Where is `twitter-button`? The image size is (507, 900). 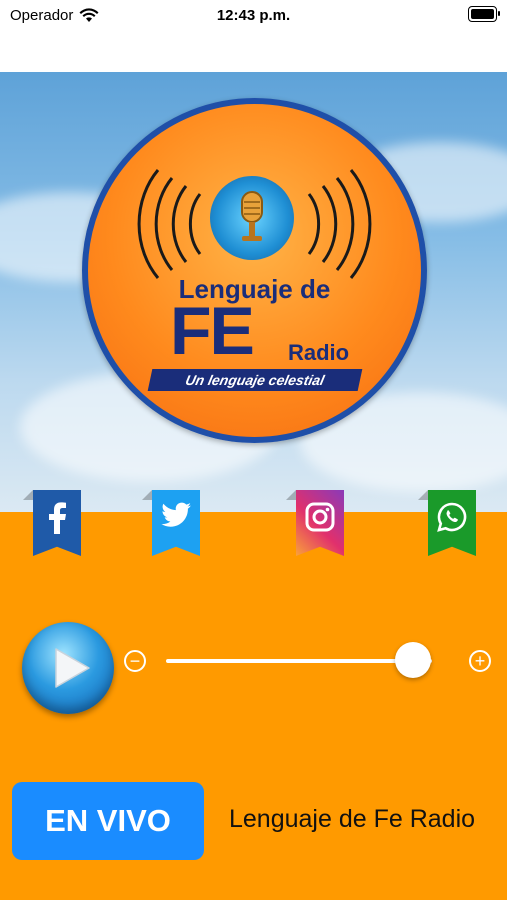 twitter-button is located at coordinates (171, 523).